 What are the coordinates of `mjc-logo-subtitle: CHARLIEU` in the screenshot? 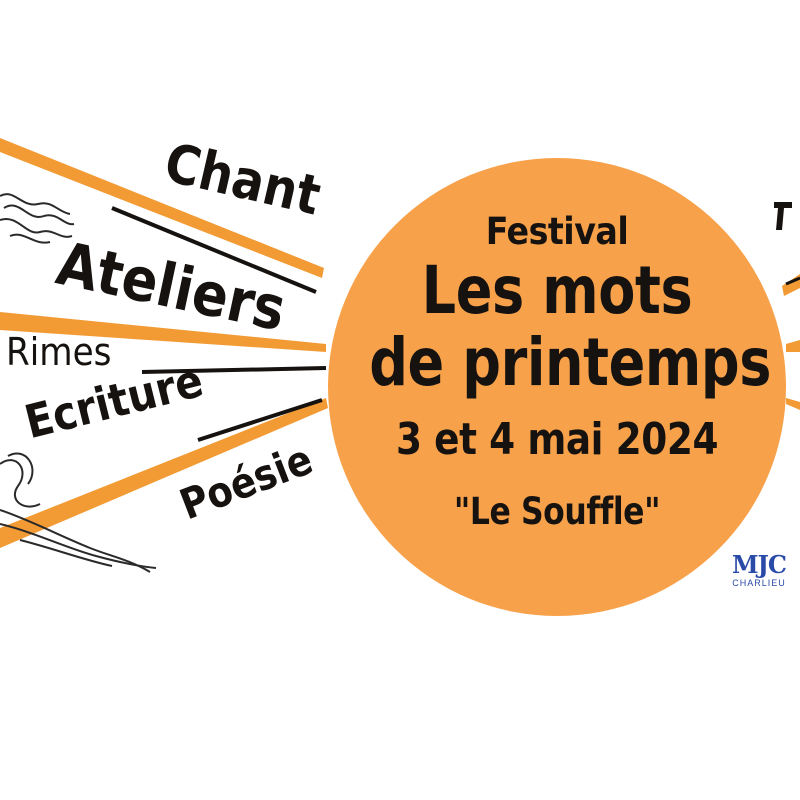 It's located at (759, 583).